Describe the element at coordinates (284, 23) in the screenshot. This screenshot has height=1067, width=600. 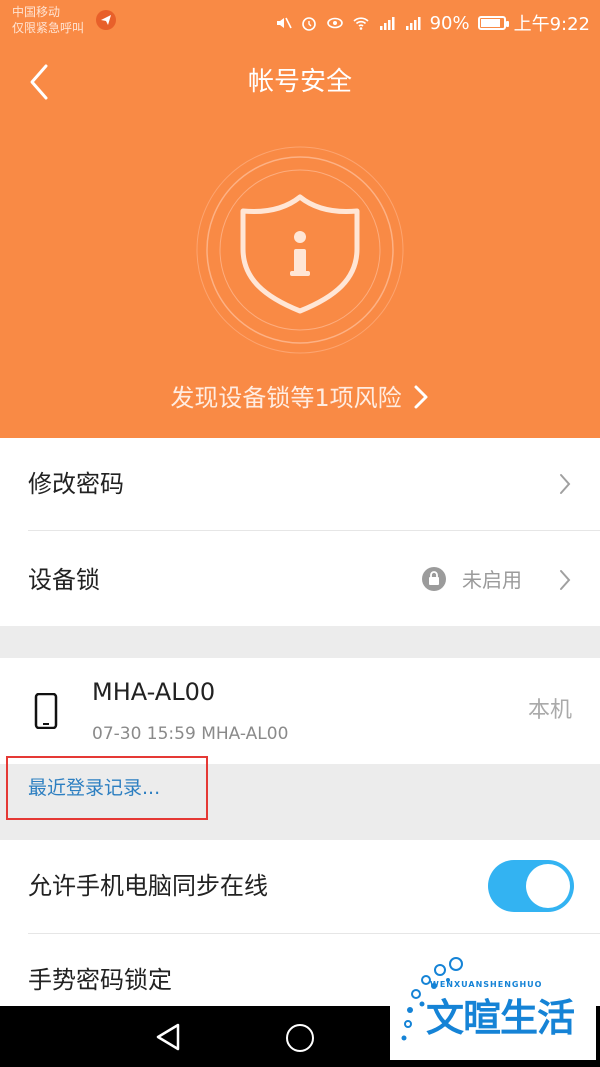
I see `mute-icon` at that location.